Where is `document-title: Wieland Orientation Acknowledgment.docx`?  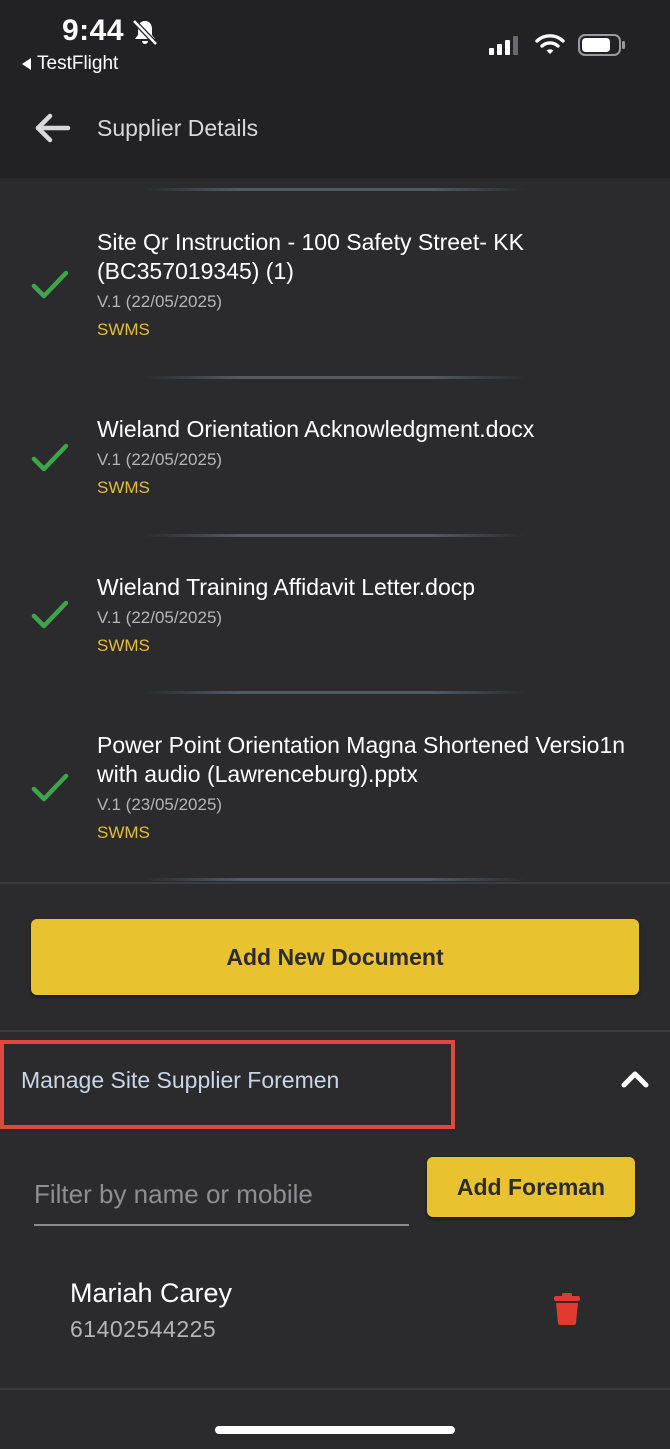 document-title: Wieland Orientation Acknowledgment.docx is located at coordinates (316, 429).